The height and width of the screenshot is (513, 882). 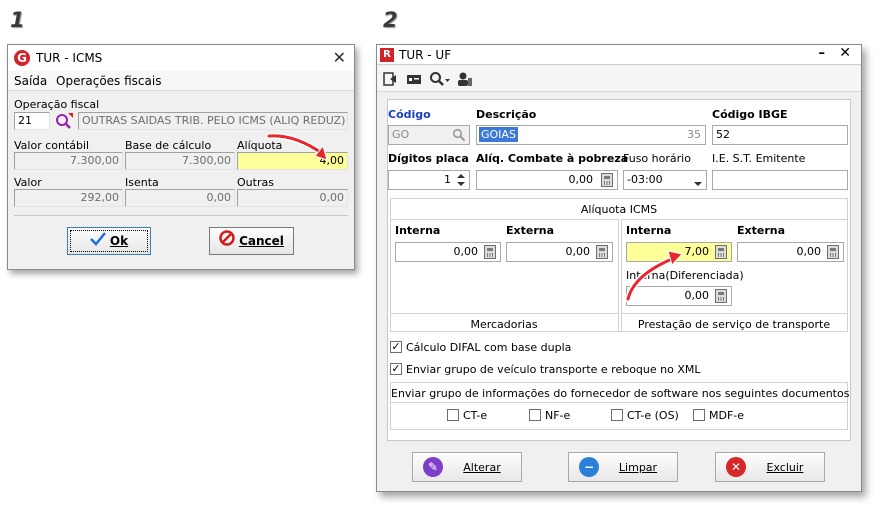 What do you see at coordinates (465, 79) in the screenshot?
I see `user-icon` at bounding box center [465, 79].